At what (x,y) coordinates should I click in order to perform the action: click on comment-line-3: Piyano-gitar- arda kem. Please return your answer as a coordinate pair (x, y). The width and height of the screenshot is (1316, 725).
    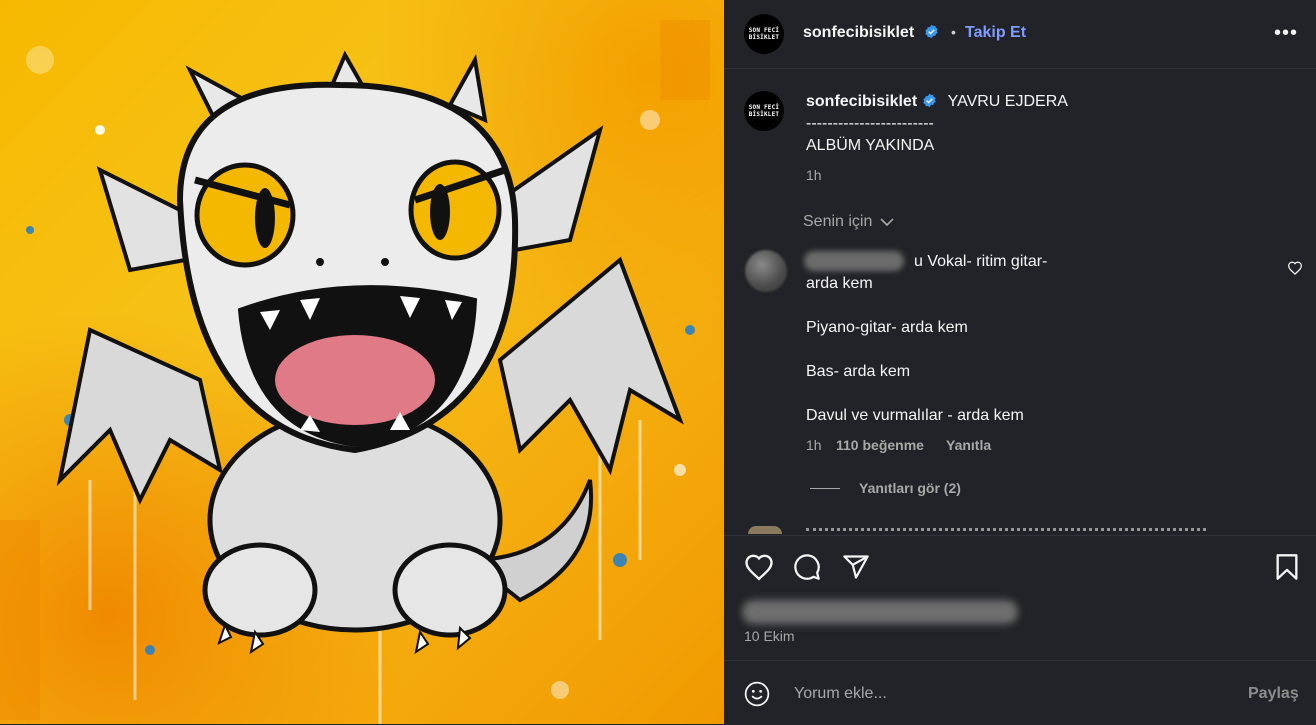
    Looking at the image, I should click on (887, 327).